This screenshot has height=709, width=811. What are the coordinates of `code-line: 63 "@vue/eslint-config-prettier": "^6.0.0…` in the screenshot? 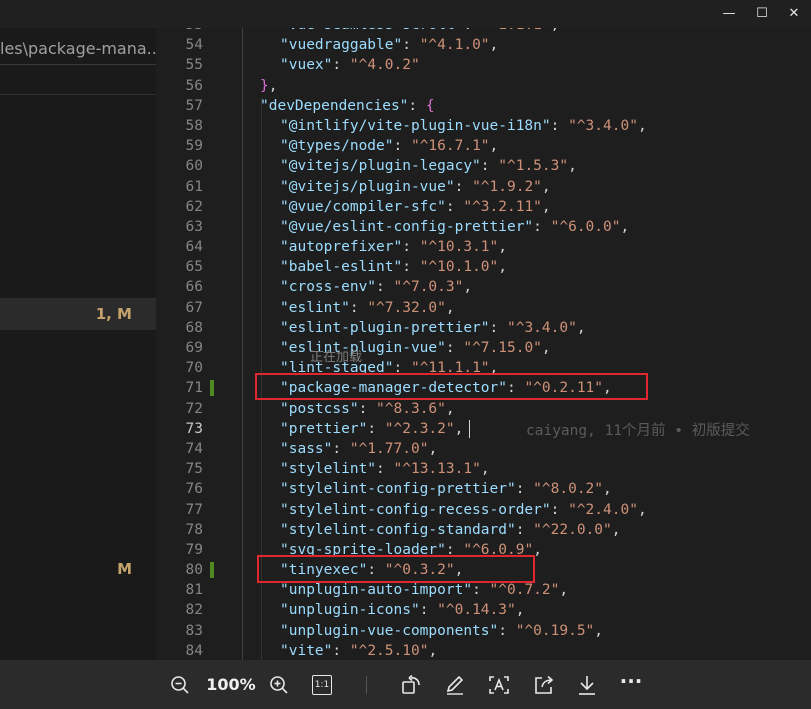 It's located at (483, 227).